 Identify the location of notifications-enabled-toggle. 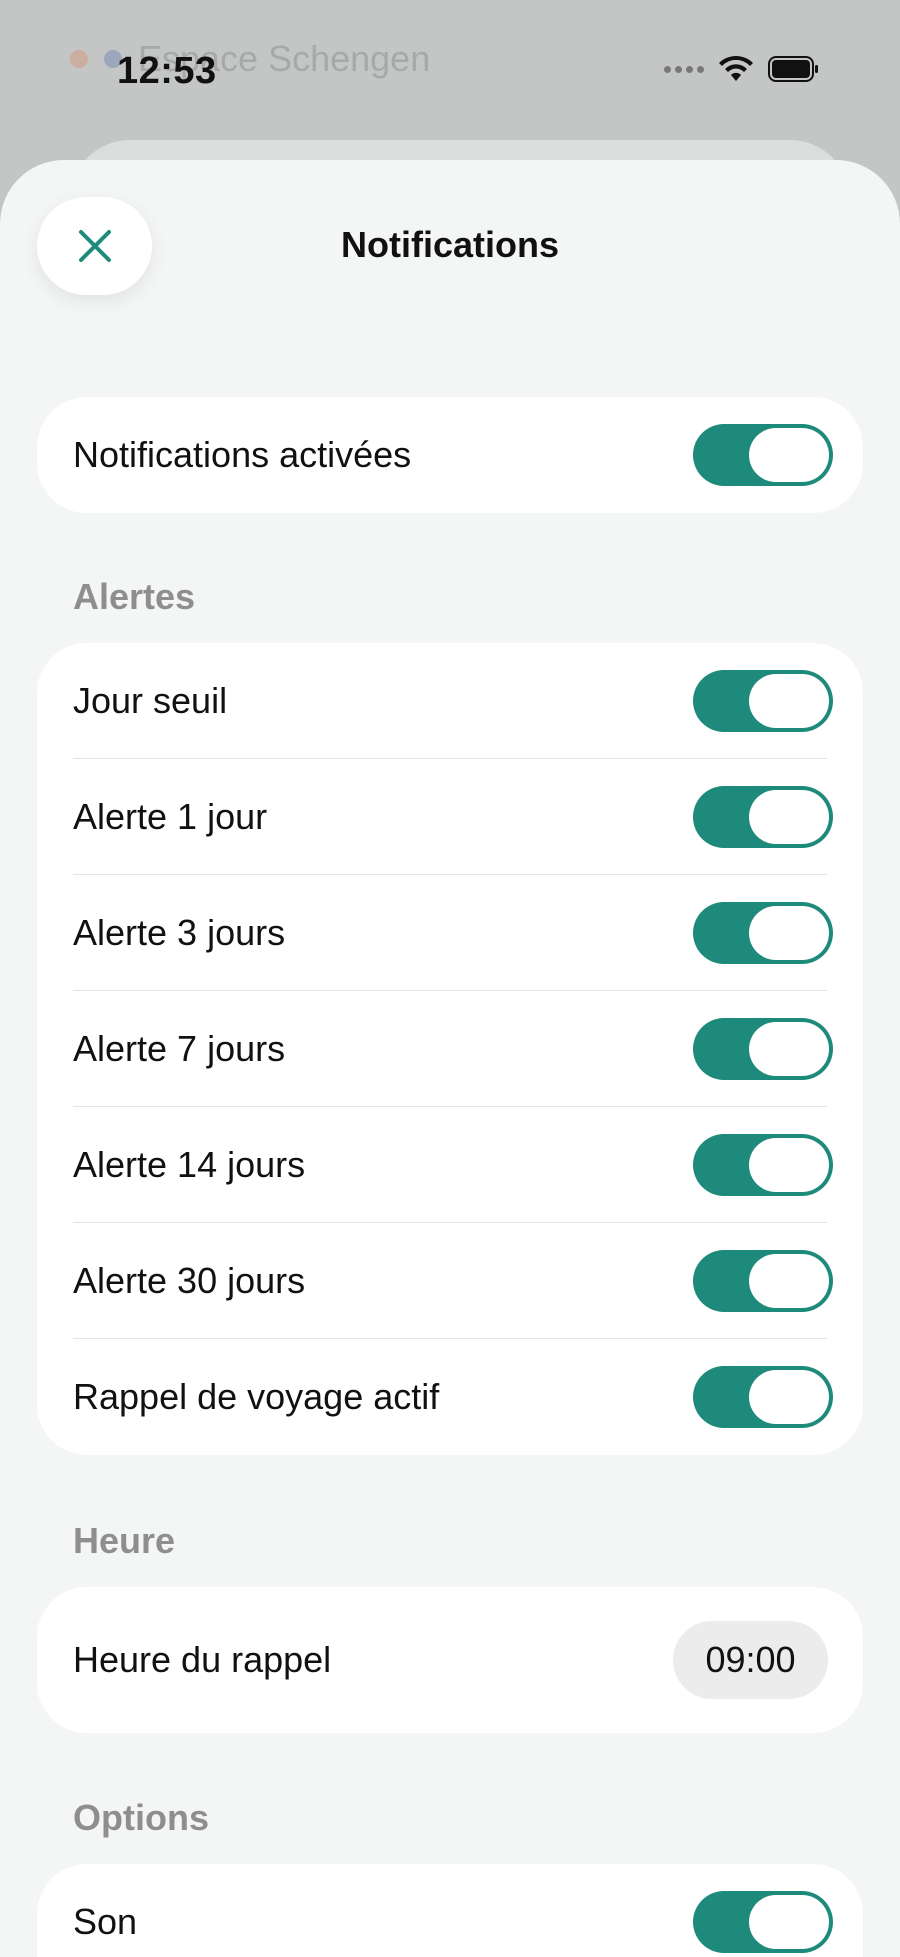
(763, 455).